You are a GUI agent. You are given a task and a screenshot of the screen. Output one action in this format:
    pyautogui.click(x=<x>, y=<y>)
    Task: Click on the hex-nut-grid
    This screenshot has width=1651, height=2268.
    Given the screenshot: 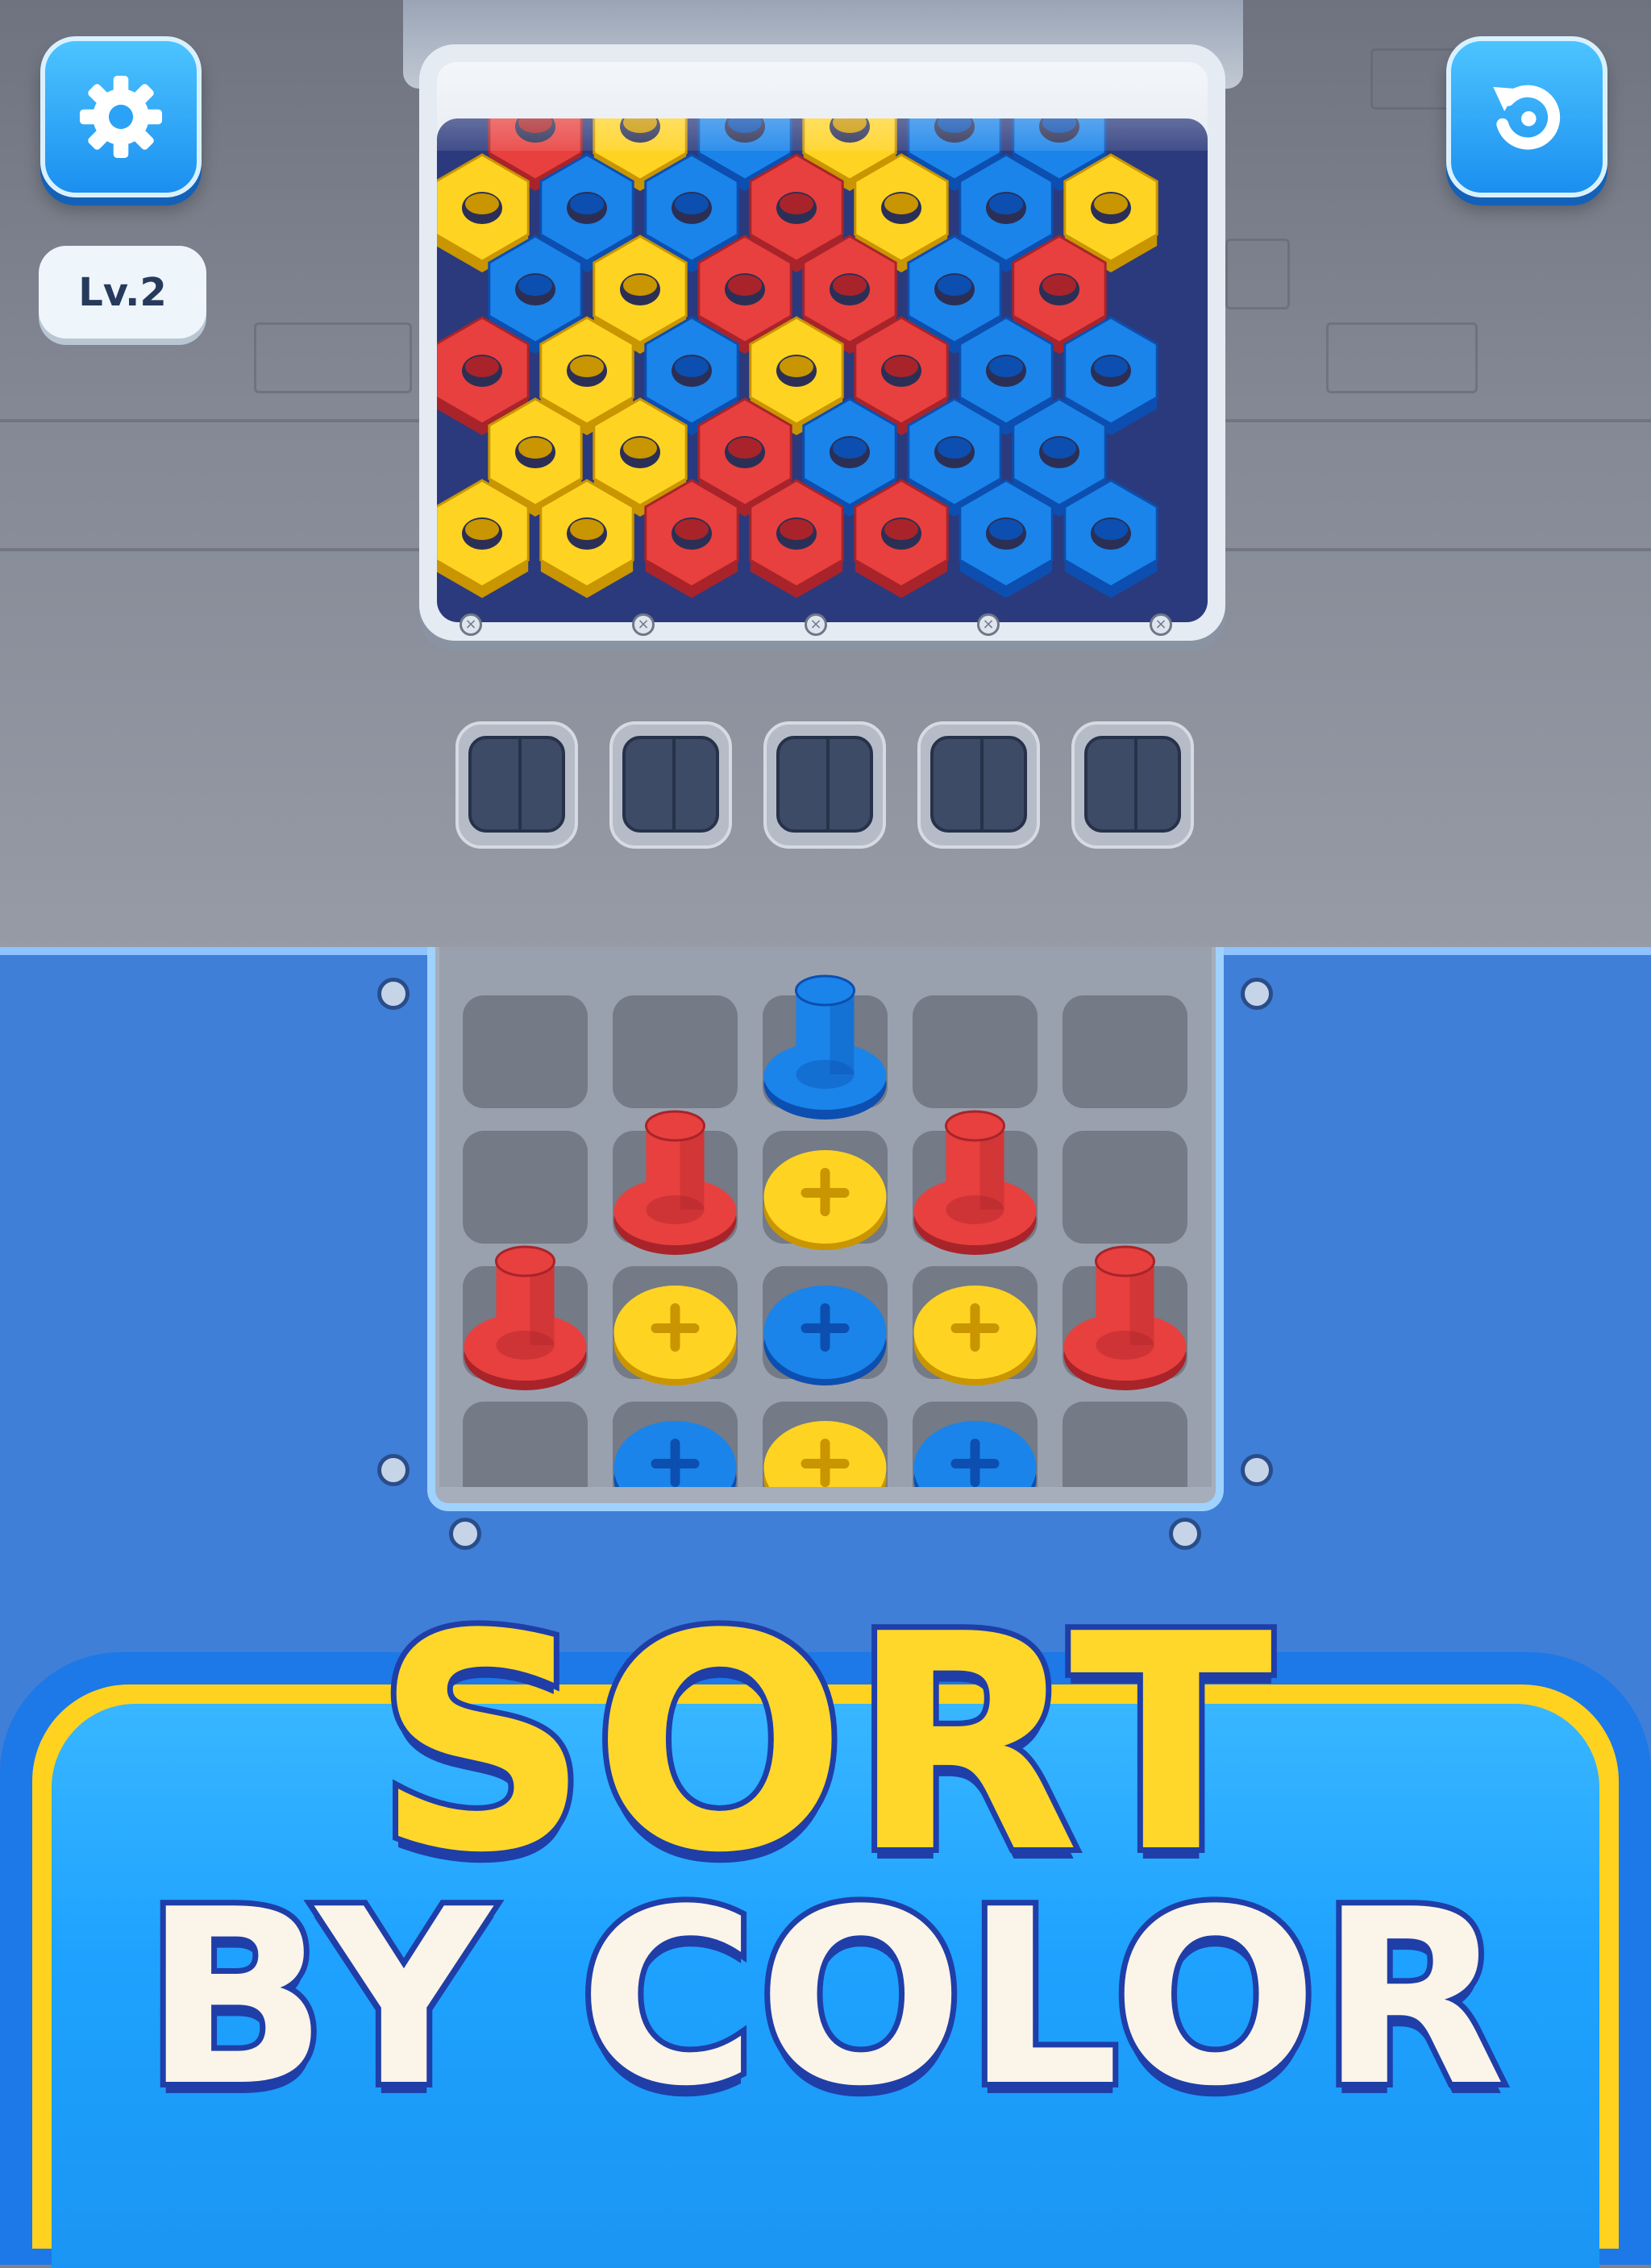 What is the action you would take?
    pyautogui.click(x=797, y=358)
    